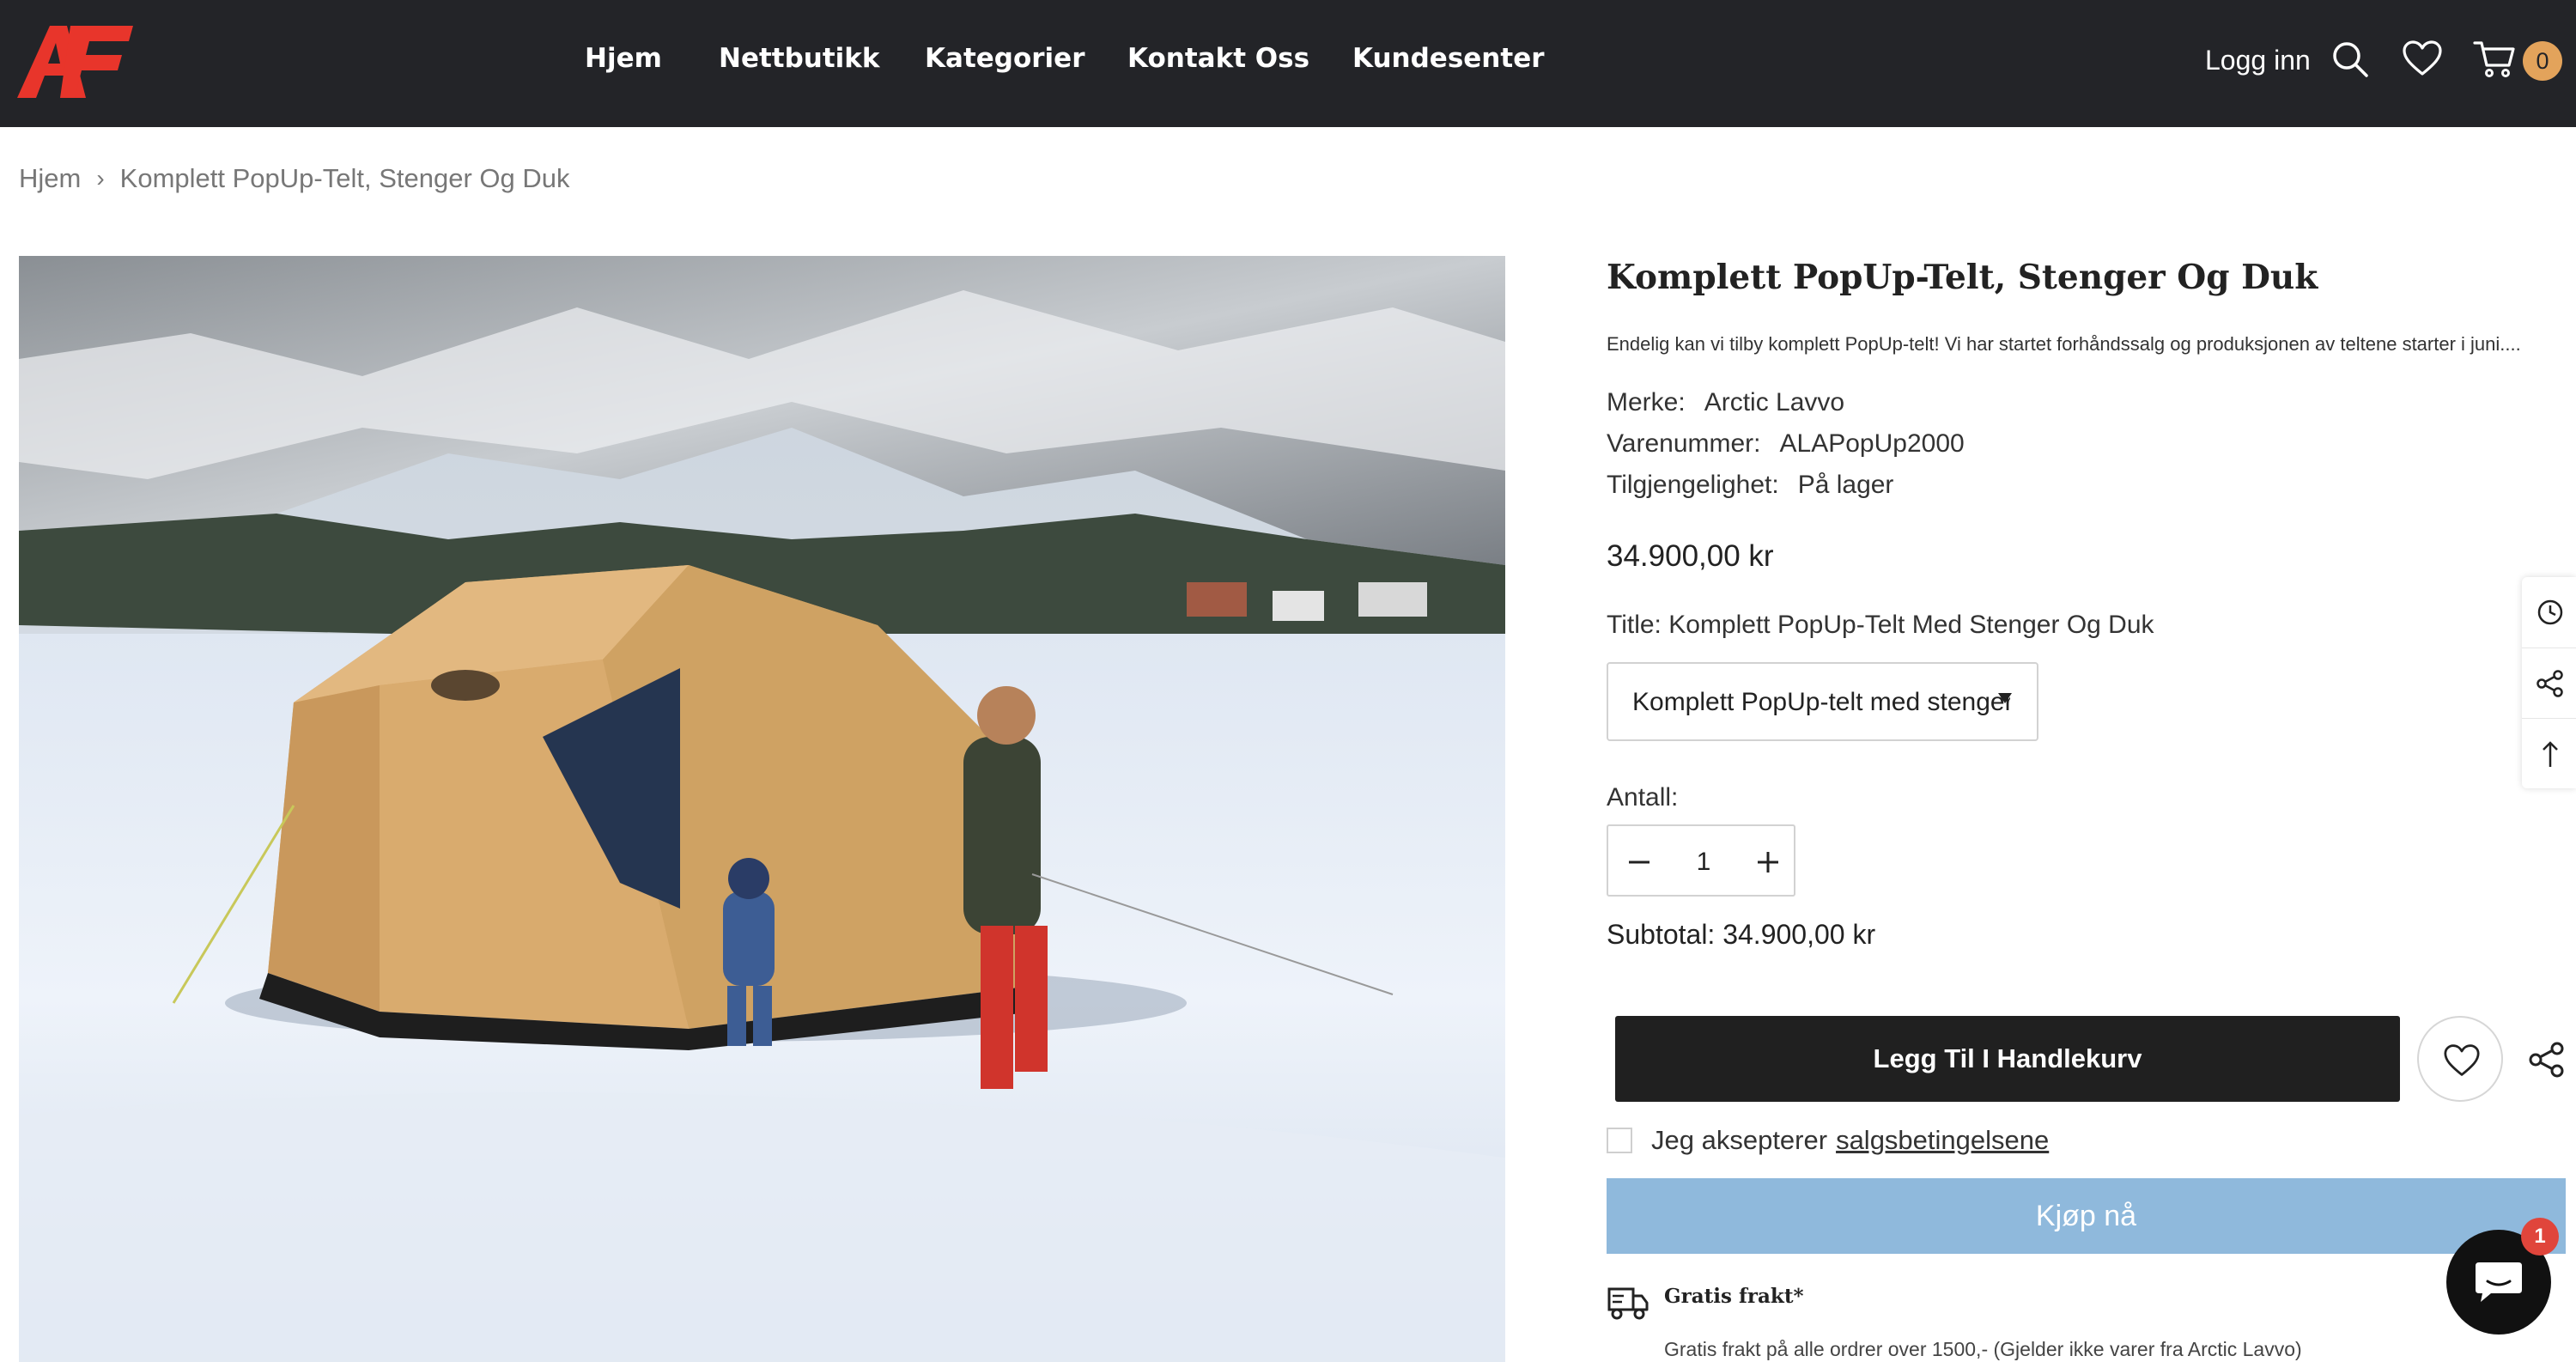 The height and width of the screenshot is (1362, 2576). I want to click on history-icon, so click(2550, 612).